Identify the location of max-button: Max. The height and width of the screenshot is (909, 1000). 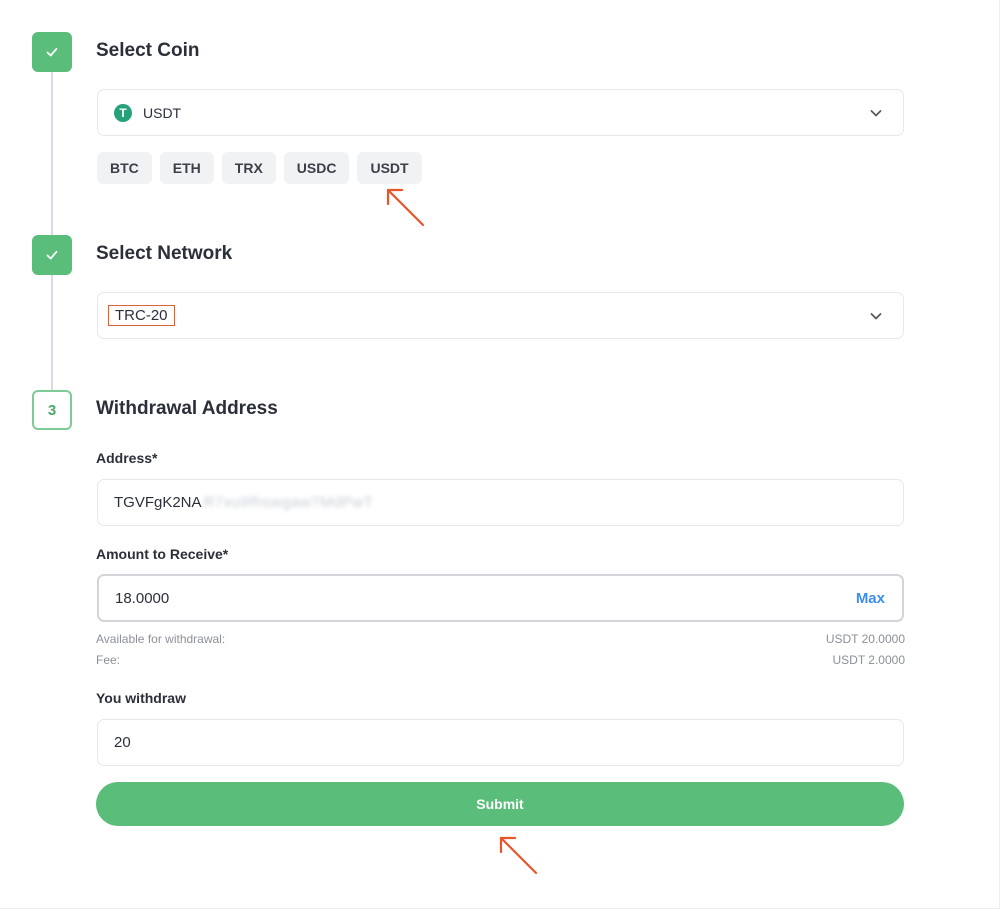
(870, 598).